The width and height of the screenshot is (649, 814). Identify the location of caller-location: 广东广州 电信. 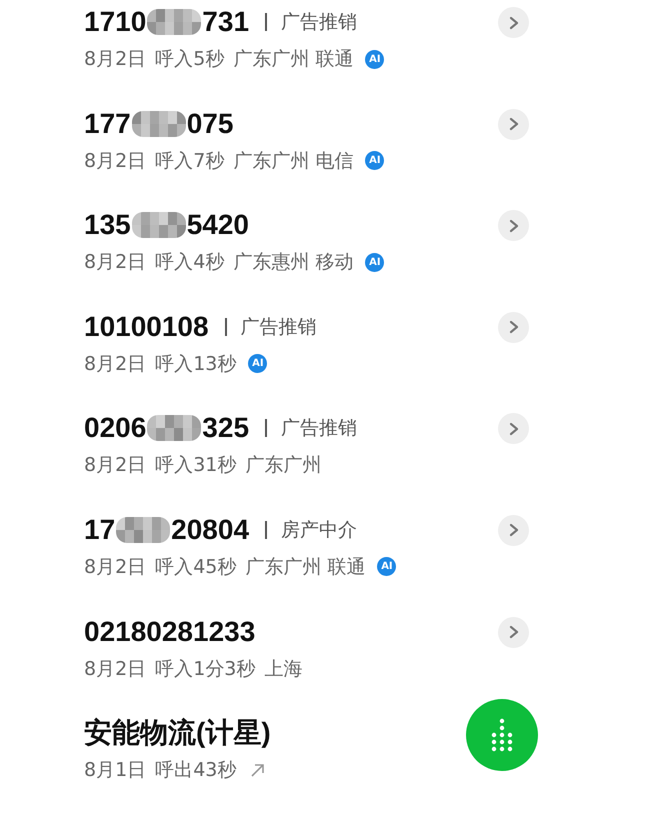
(293, 161).